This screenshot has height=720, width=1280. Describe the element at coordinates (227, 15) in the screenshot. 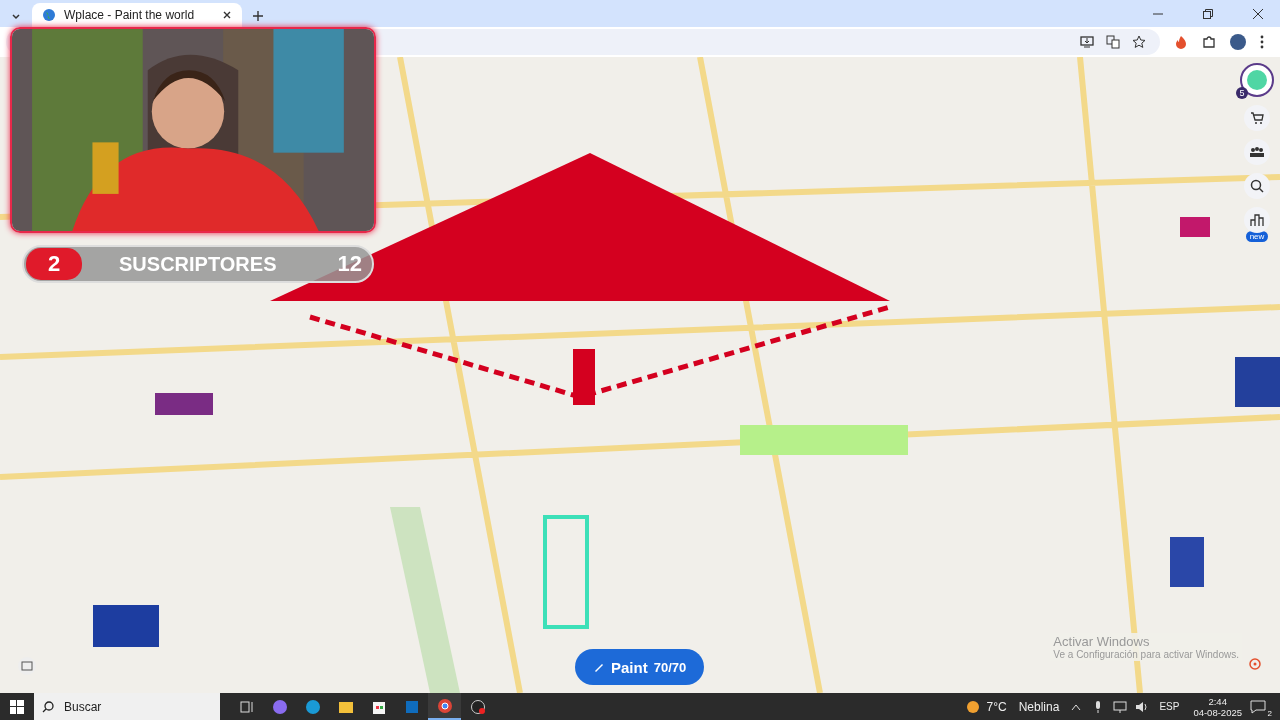

I see `close-tab-icon` at that location.